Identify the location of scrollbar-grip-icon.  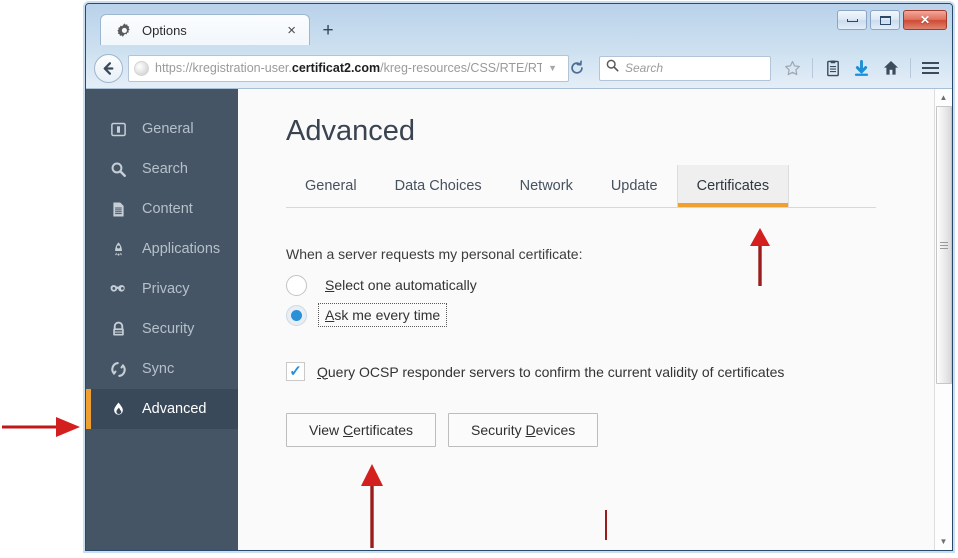
(943, 245).